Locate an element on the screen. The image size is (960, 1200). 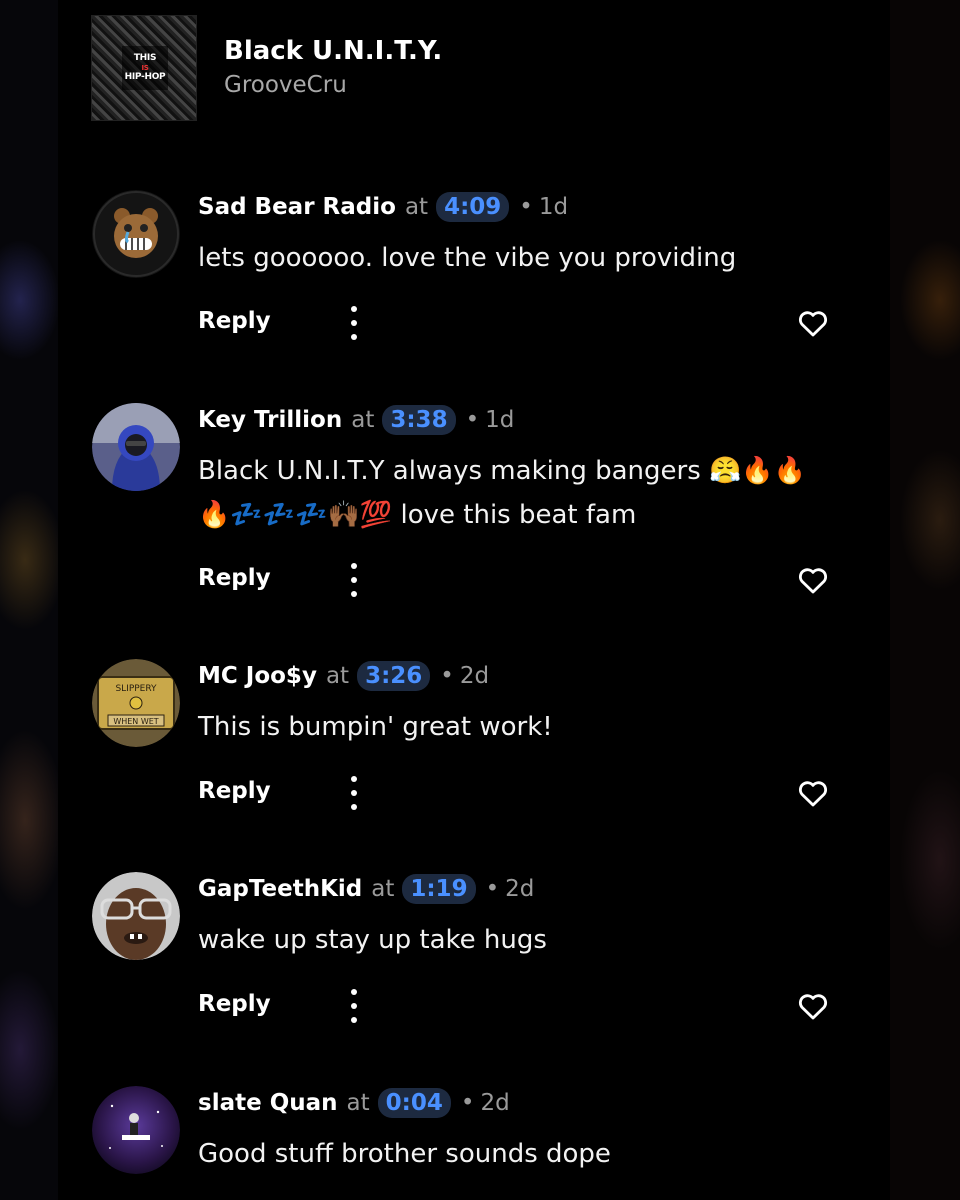
cover-text-line: THIS is located at coordinates (145, 58).